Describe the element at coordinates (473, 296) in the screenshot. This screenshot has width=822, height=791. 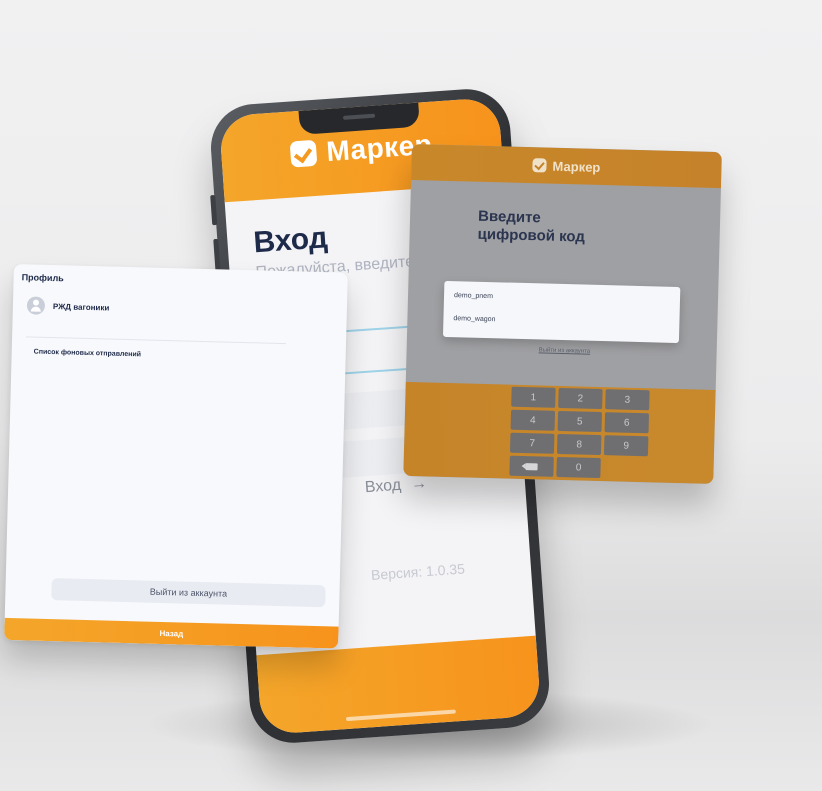
I see `account-option: demo_pnem` at that location.